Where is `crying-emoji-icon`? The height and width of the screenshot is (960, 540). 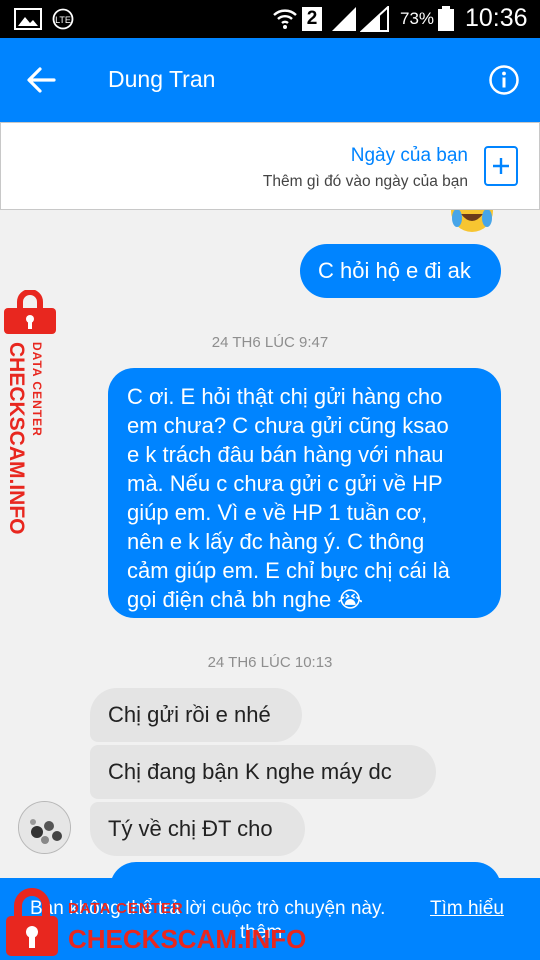 crying-emoji-icon is located at coordinates (472, 222).